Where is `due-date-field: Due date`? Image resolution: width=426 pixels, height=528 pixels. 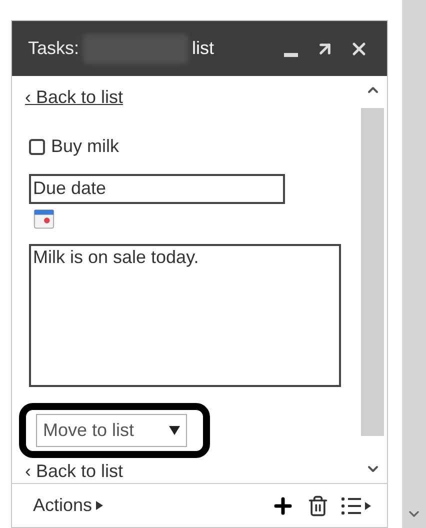
due-date-field: Due date is located at coordinates (157, 189).